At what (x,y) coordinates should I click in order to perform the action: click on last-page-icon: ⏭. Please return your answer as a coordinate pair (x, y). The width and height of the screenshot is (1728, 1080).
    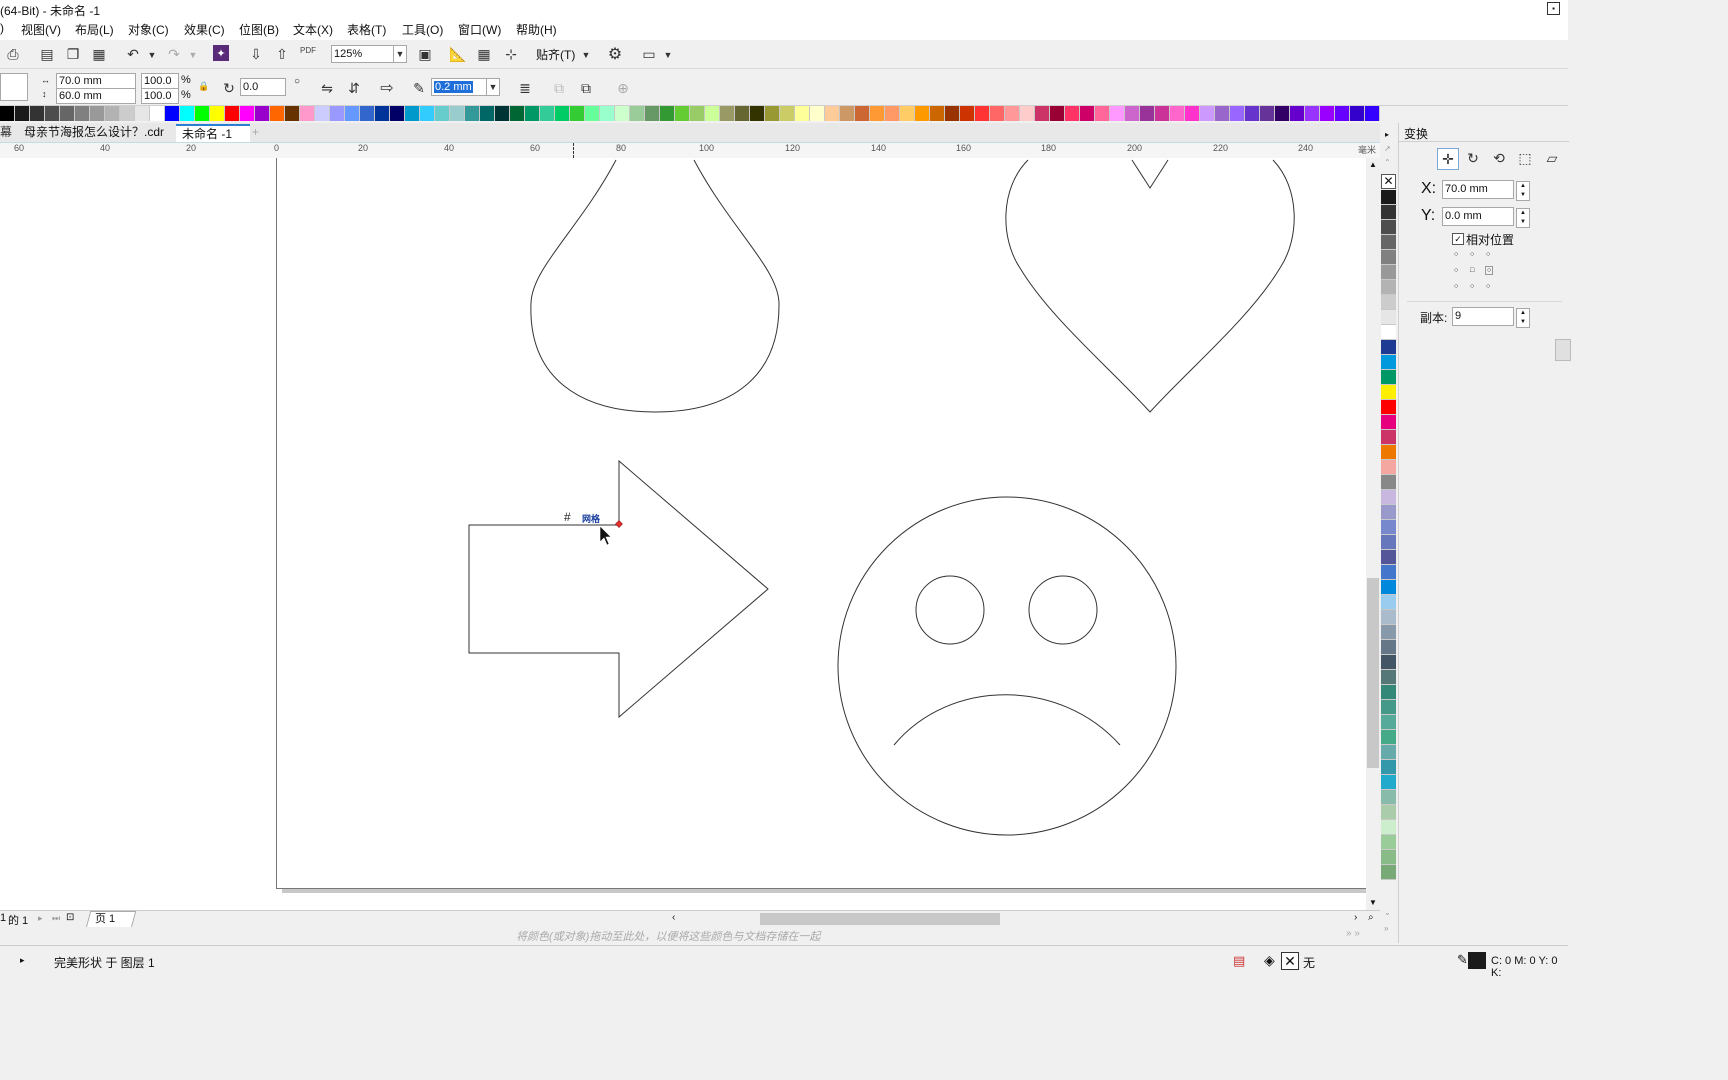
    Looking at the image, I should click on (56, 918).